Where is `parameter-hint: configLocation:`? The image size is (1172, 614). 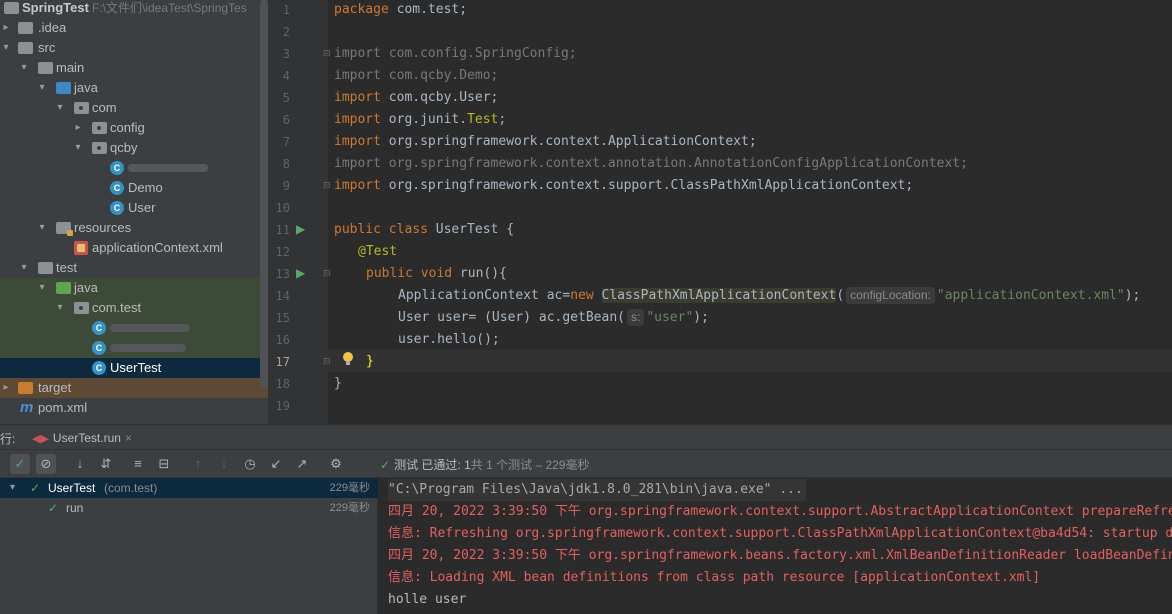
parameter-hint: configLocation: is located at coordinates (890, 295).